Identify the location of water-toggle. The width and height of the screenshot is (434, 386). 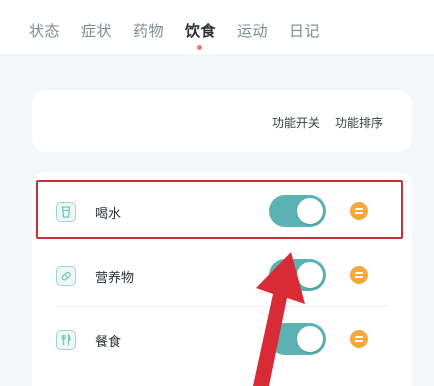
(297, 211).